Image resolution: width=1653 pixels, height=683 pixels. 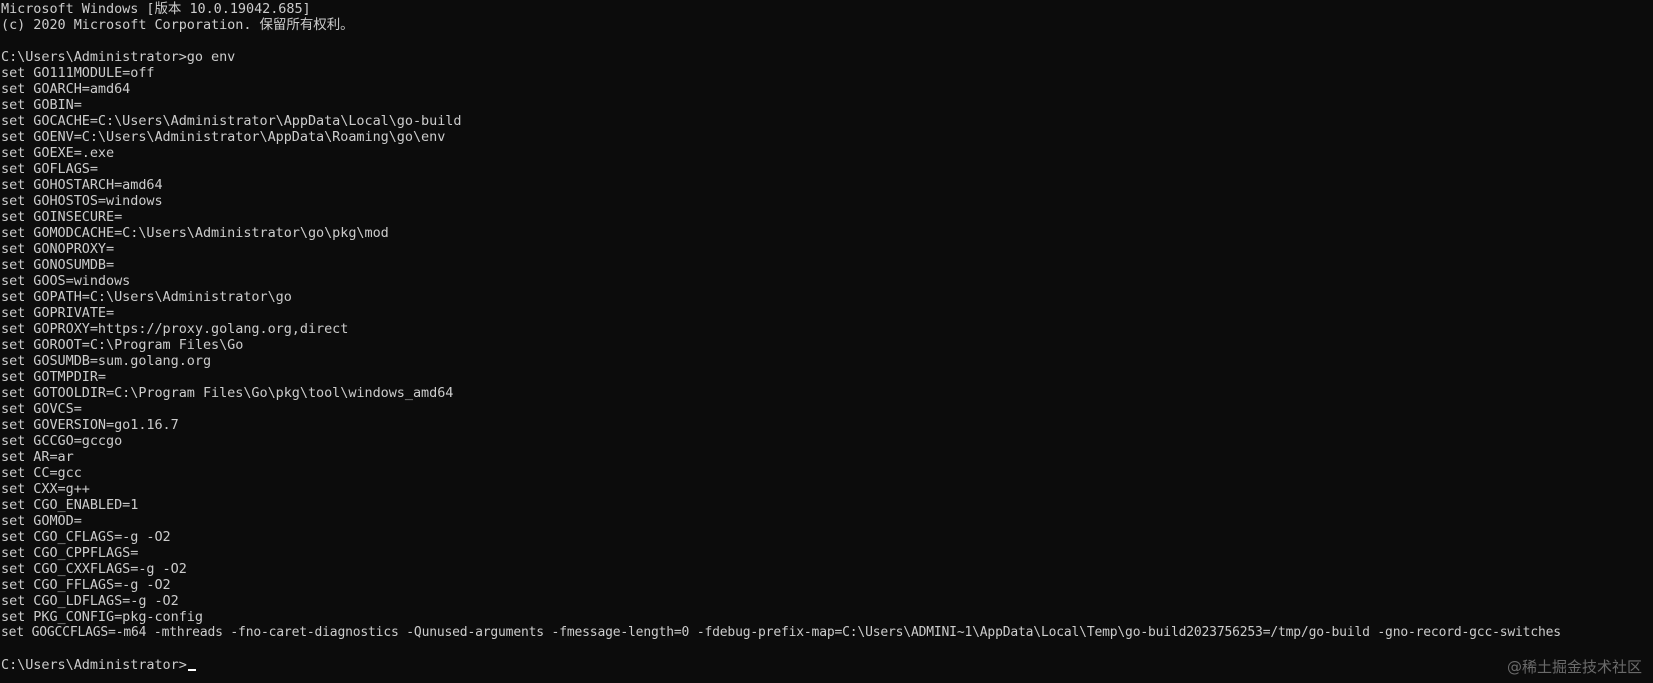 I want to click on env-line-gomod: set GOMOD=, so click(x=41, y=521).